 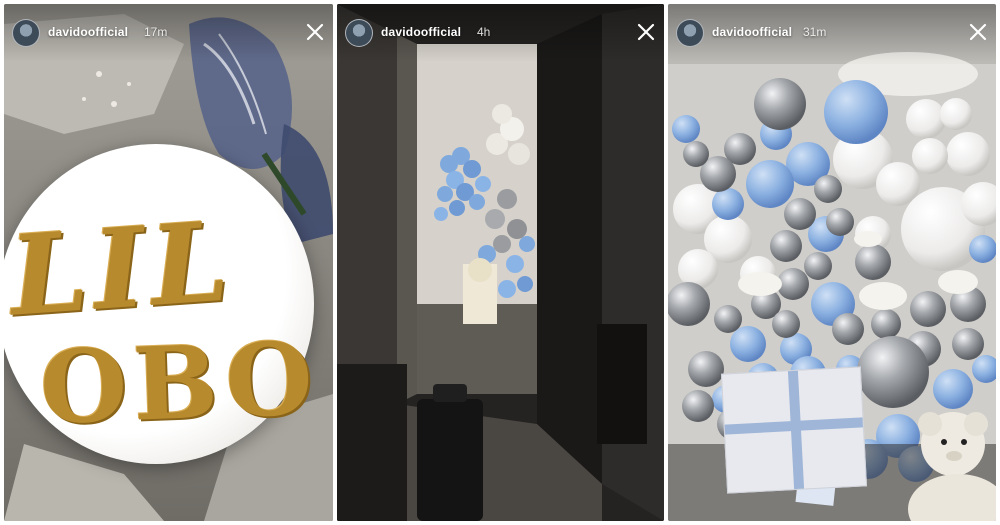 I want to click on cake-text-line-2: OBO, so click(x=179, y=383).